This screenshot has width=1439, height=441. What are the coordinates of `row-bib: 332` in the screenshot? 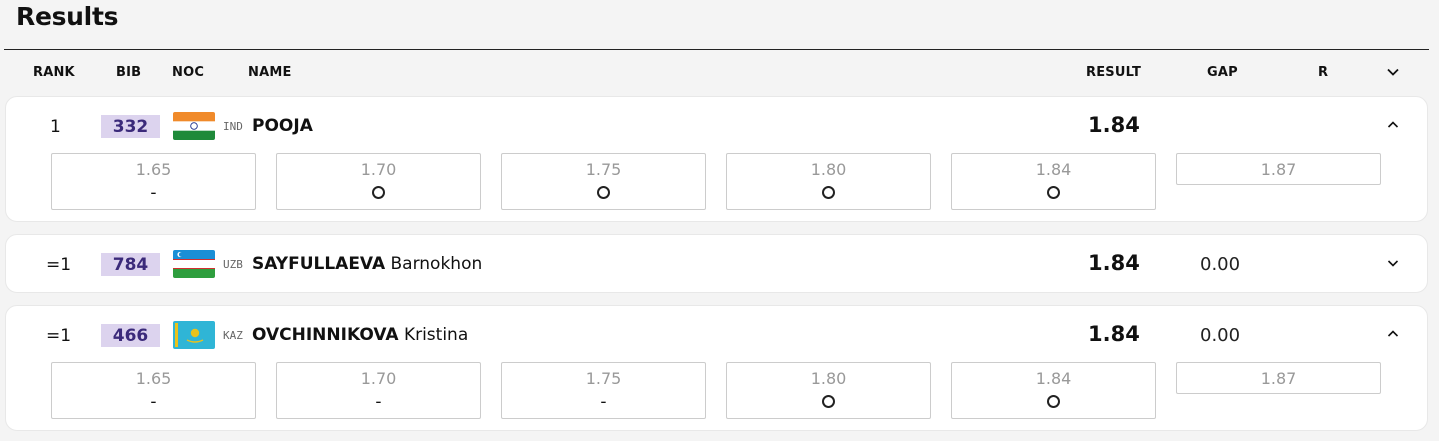 It's located at (130, 126).